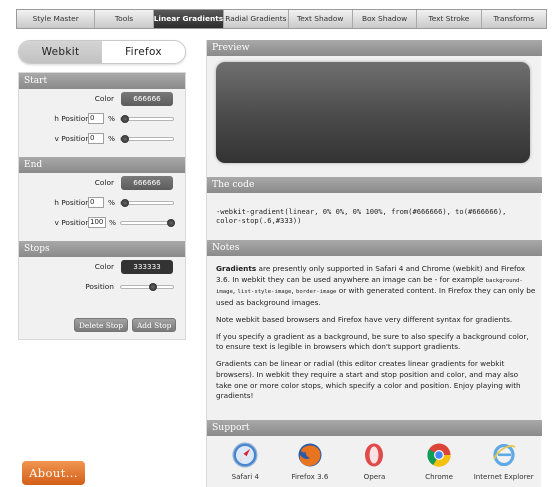  Describe the element at coordinates (147, 119) in the screenshot. I see `start-h-position-slider` at that location.